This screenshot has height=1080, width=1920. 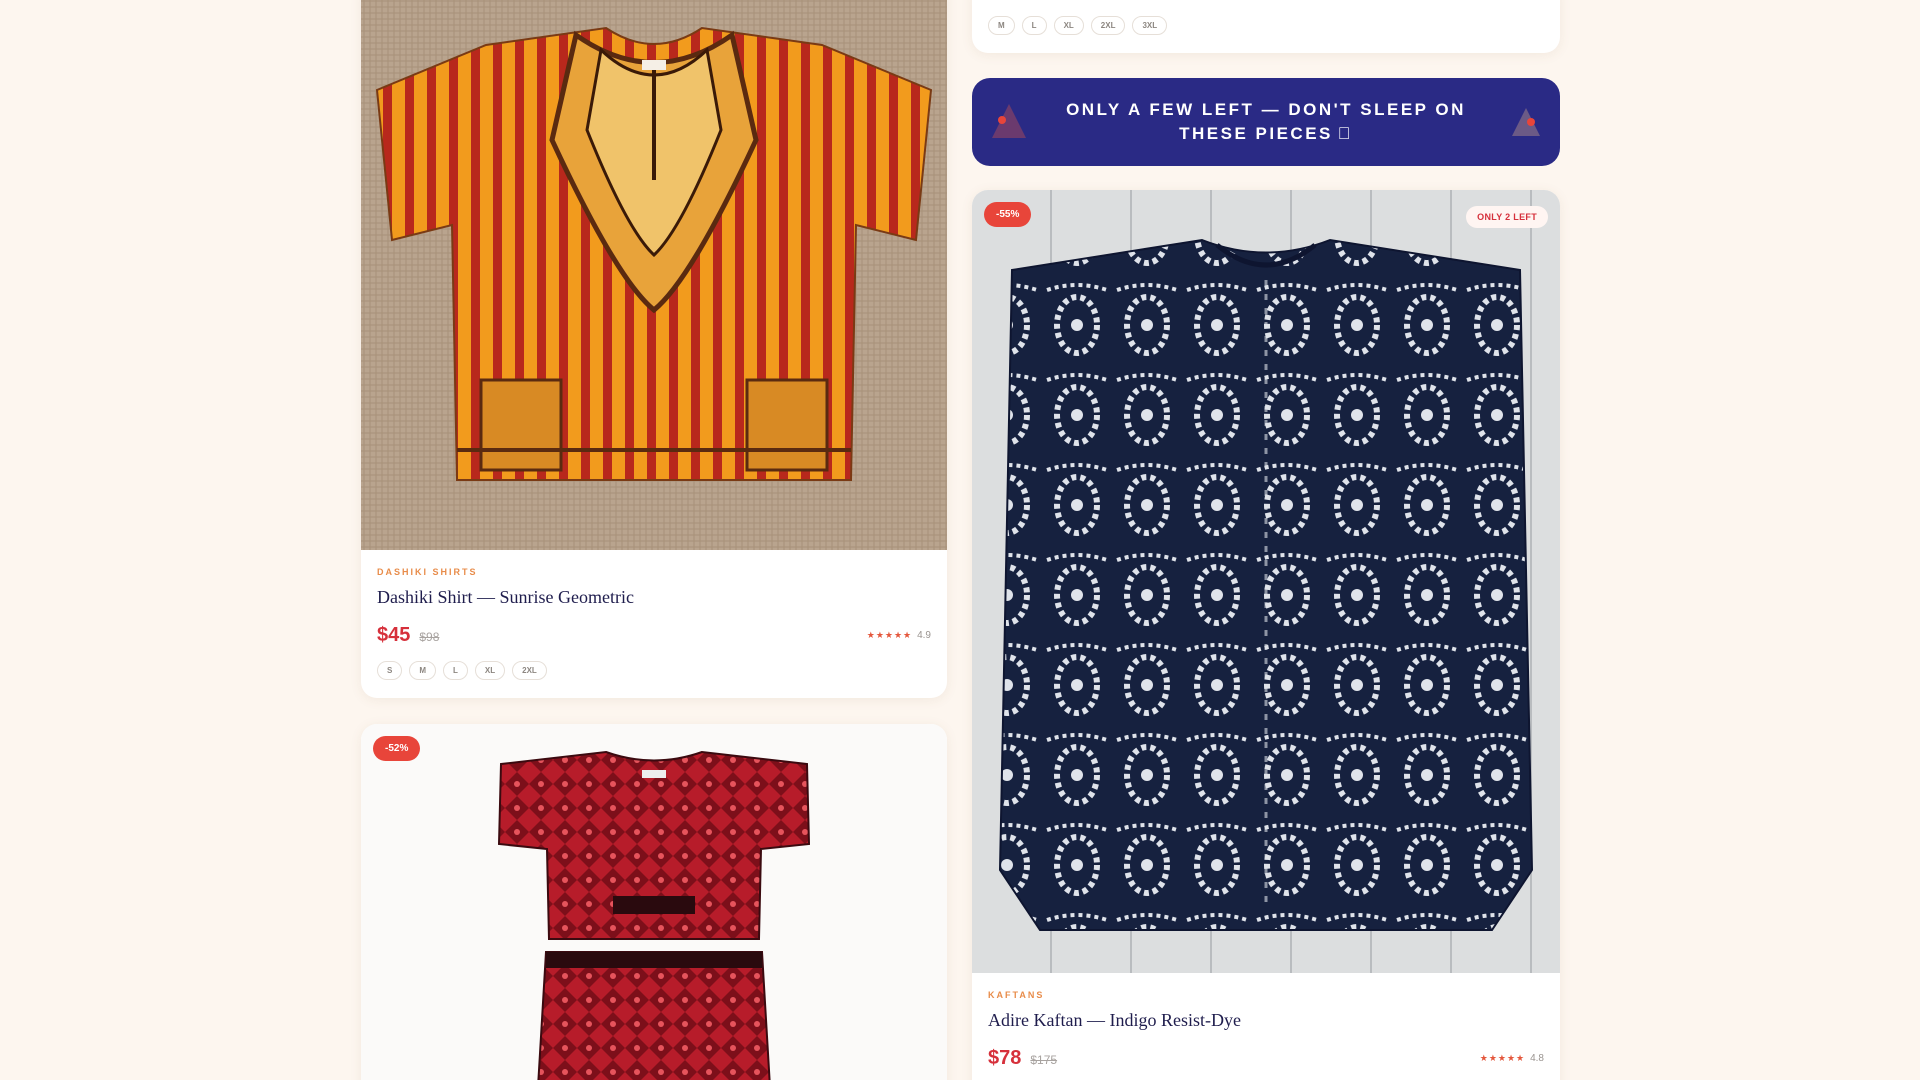 I want to click on two-piece-set-image, so click(x=654, y=902).